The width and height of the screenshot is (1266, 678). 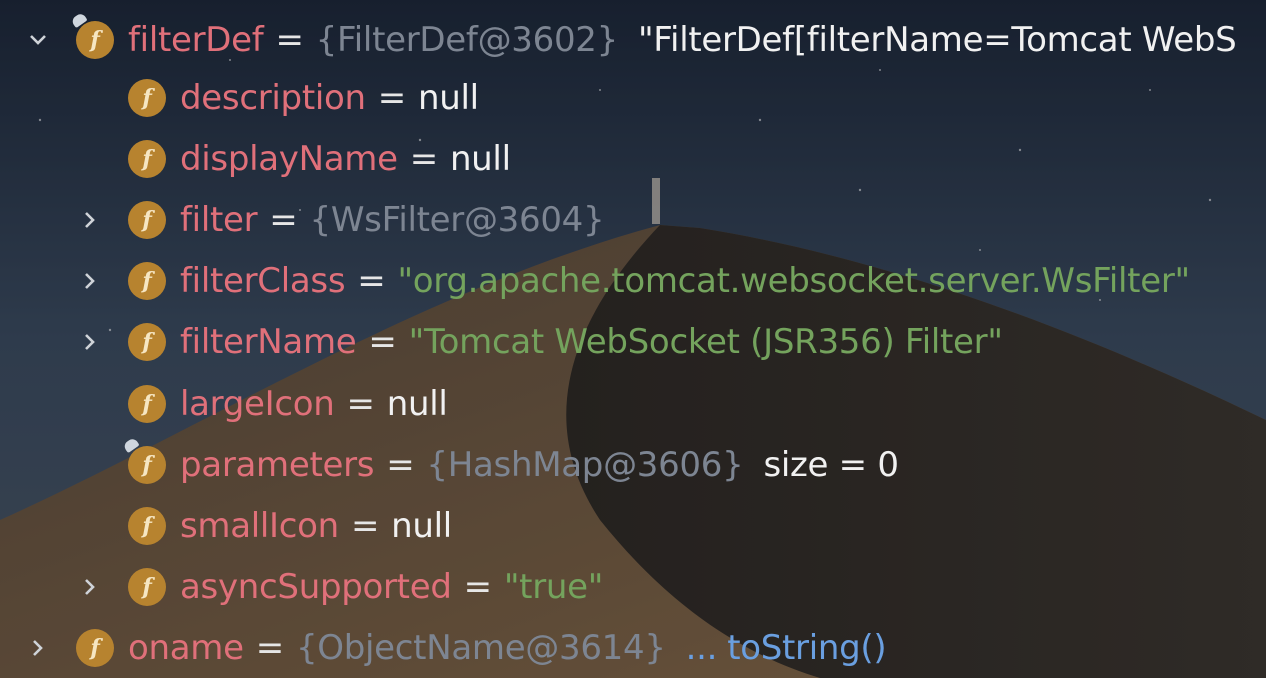 I want to click on field-value-string: "FilterDef[filterName=Tomcat WebS, so click(x=937, y=40).